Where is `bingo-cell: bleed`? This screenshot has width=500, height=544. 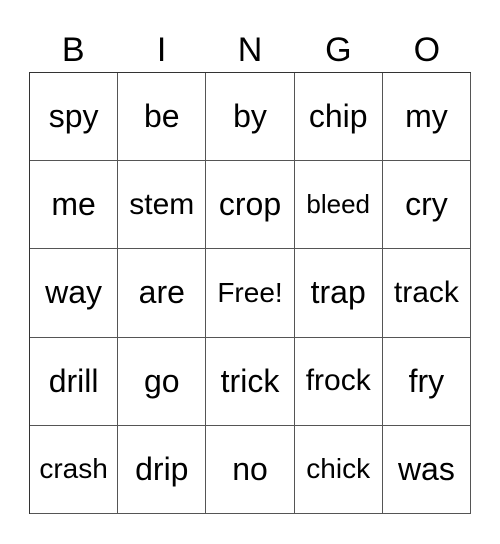 bingo-cell: bleed is located at coordinates (338, 205).